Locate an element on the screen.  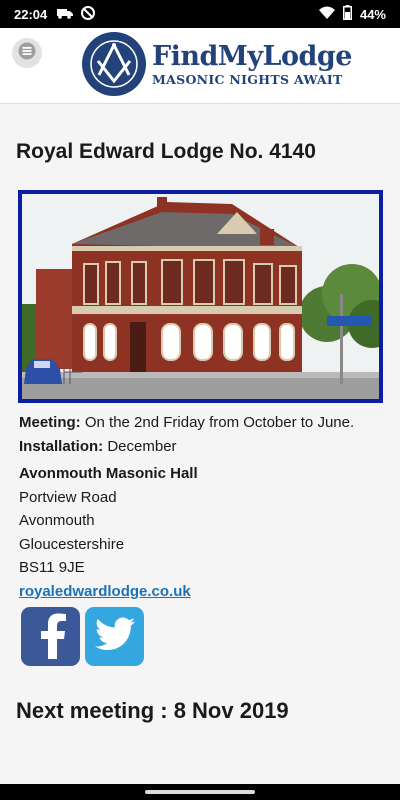
home-gesture-handle is located at coordinates (200, 792).